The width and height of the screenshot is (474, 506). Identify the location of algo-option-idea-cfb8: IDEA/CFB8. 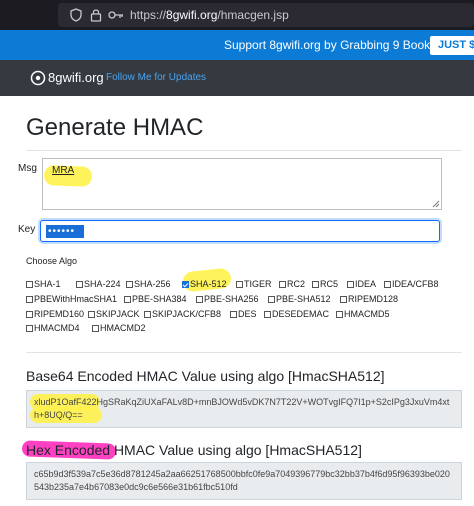
(411, 284).